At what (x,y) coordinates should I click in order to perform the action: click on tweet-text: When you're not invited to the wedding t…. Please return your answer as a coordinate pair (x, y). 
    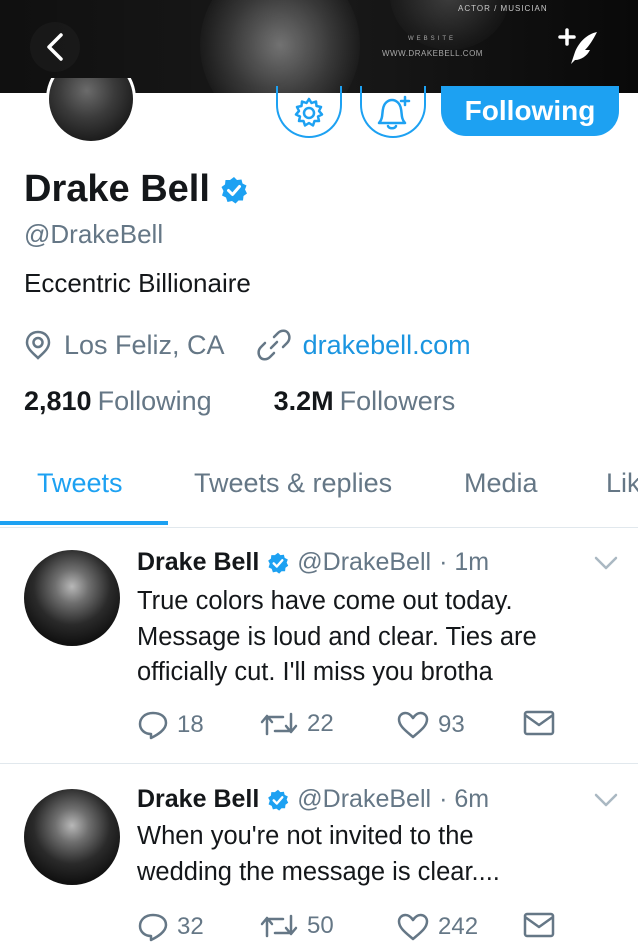
    Looking at the image, I should click on (377, 854).